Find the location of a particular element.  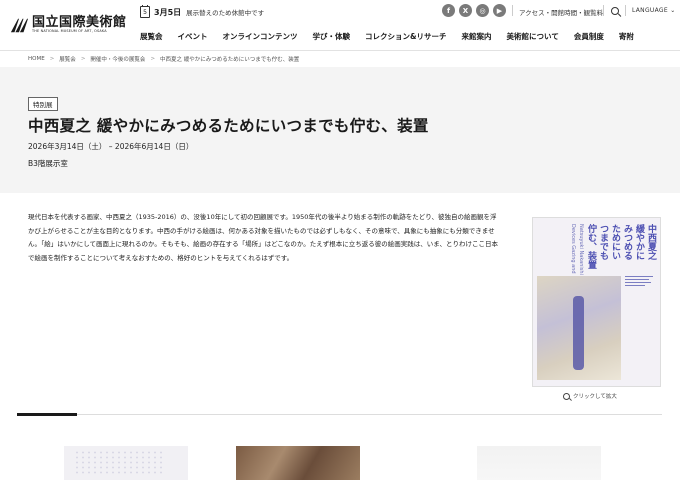

notice-text: 展示替えのため休館中です is located at coordinates (225, 13).